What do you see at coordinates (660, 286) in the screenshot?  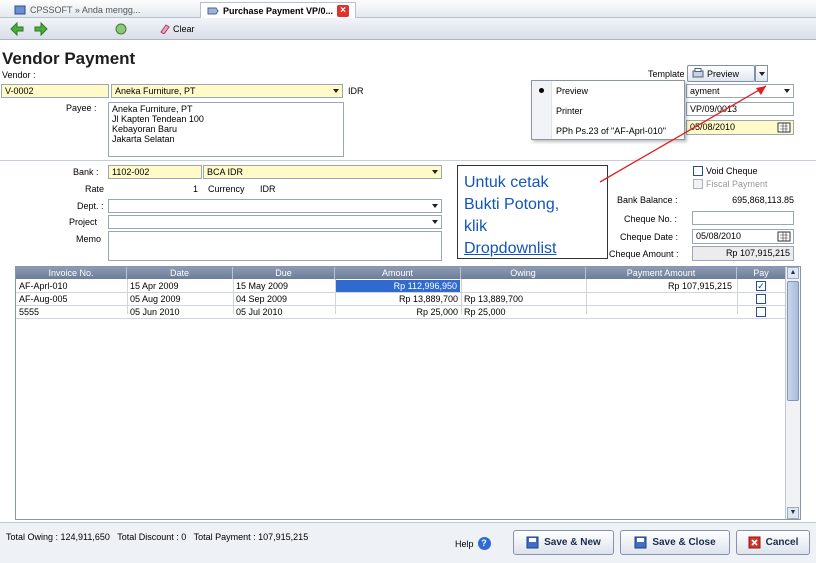 I see `table-cell: Rp 107,915,215` at bounding box center [660, 286].